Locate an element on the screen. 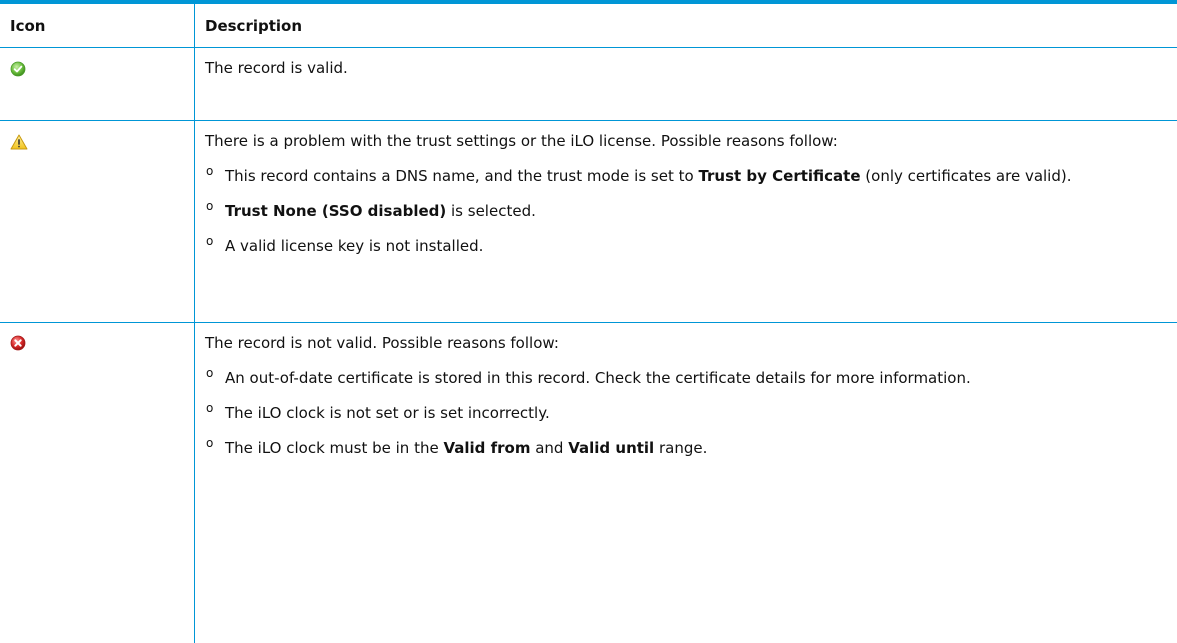 This screenshot has width=1177, height=643. list-item: o Trust None (SSO disabled) is selected. is located at coordinates (681, 210).